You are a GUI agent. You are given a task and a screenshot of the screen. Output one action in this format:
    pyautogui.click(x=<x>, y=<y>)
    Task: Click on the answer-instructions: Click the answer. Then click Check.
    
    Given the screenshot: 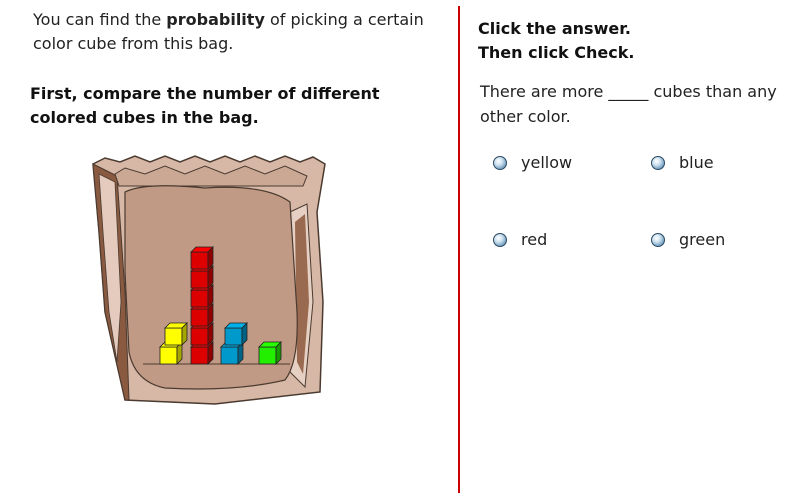 What is the action you would take?
    pyautogui.click(x=556, y=41)
    